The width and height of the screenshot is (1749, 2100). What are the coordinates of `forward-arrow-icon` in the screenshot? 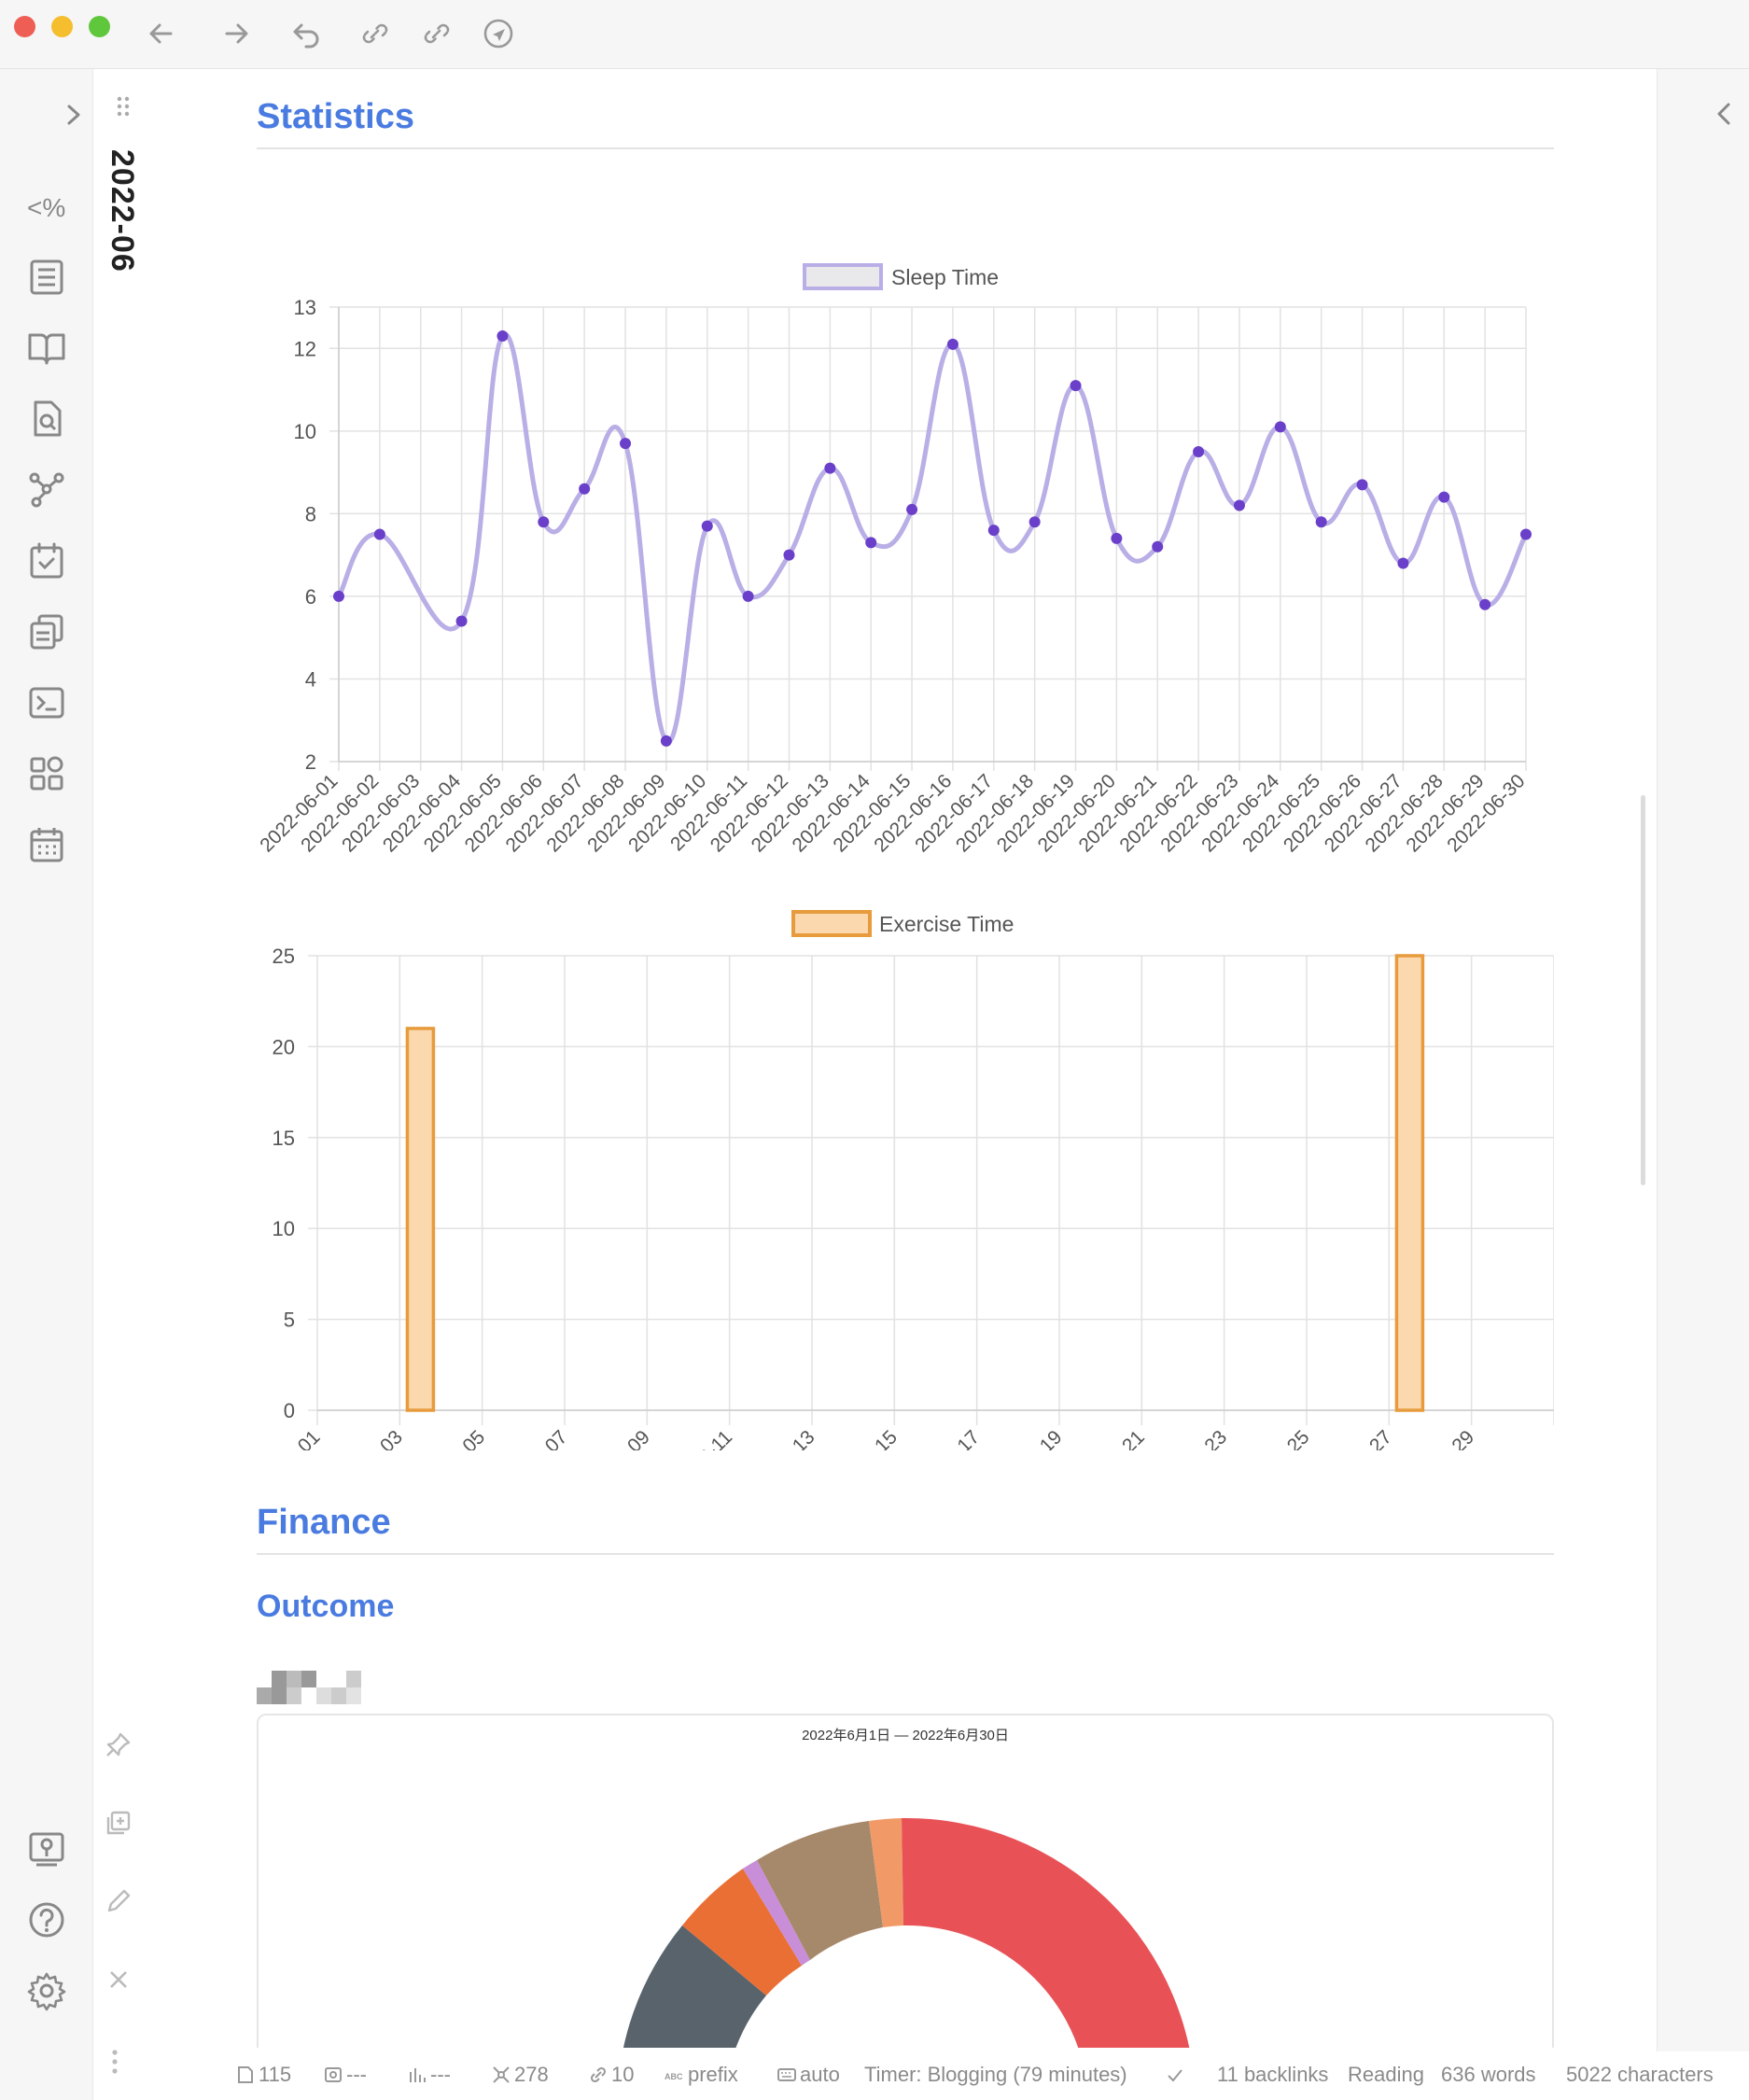 It's located at (236, 33).